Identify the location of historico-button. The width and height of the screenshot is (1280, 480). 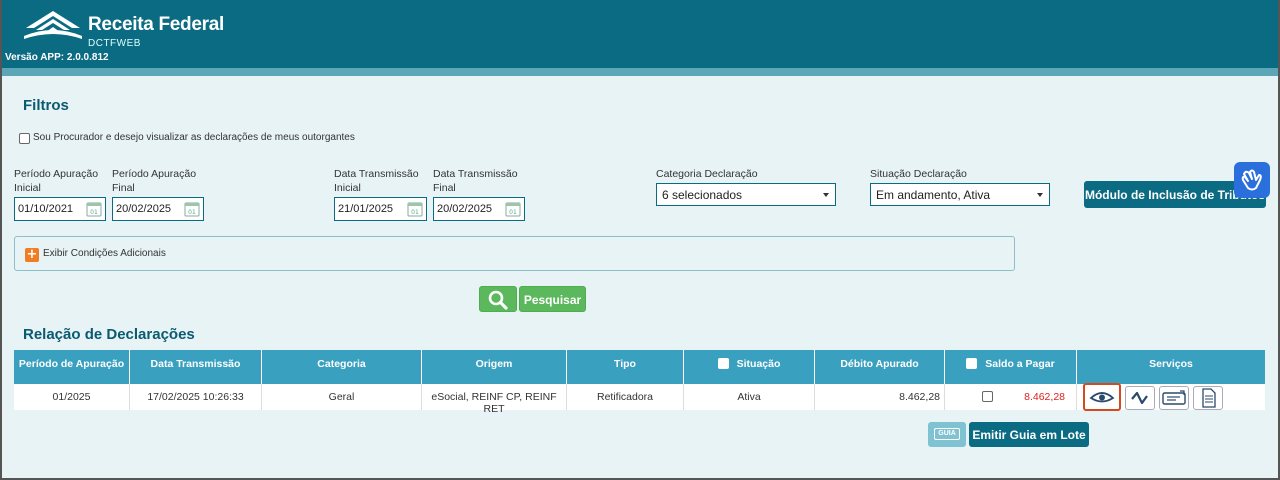
(1140, 398).